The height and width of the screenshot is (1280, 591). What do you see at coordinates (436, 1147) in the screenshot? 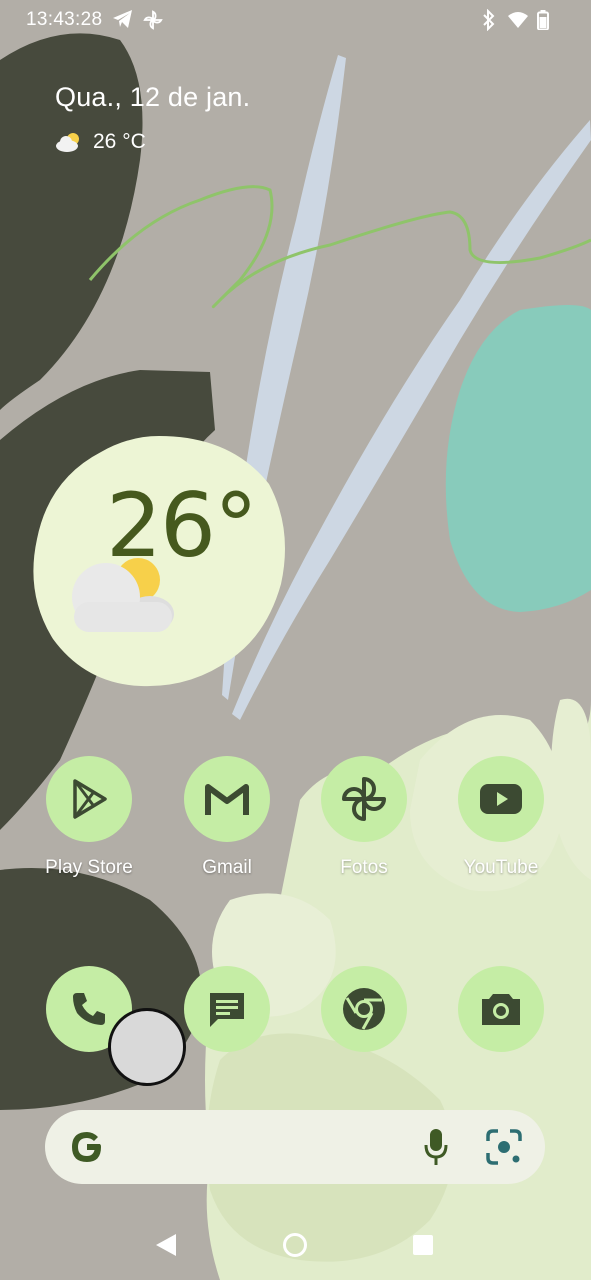
I see `microphone-icon` at bounding box center [436, 1147].